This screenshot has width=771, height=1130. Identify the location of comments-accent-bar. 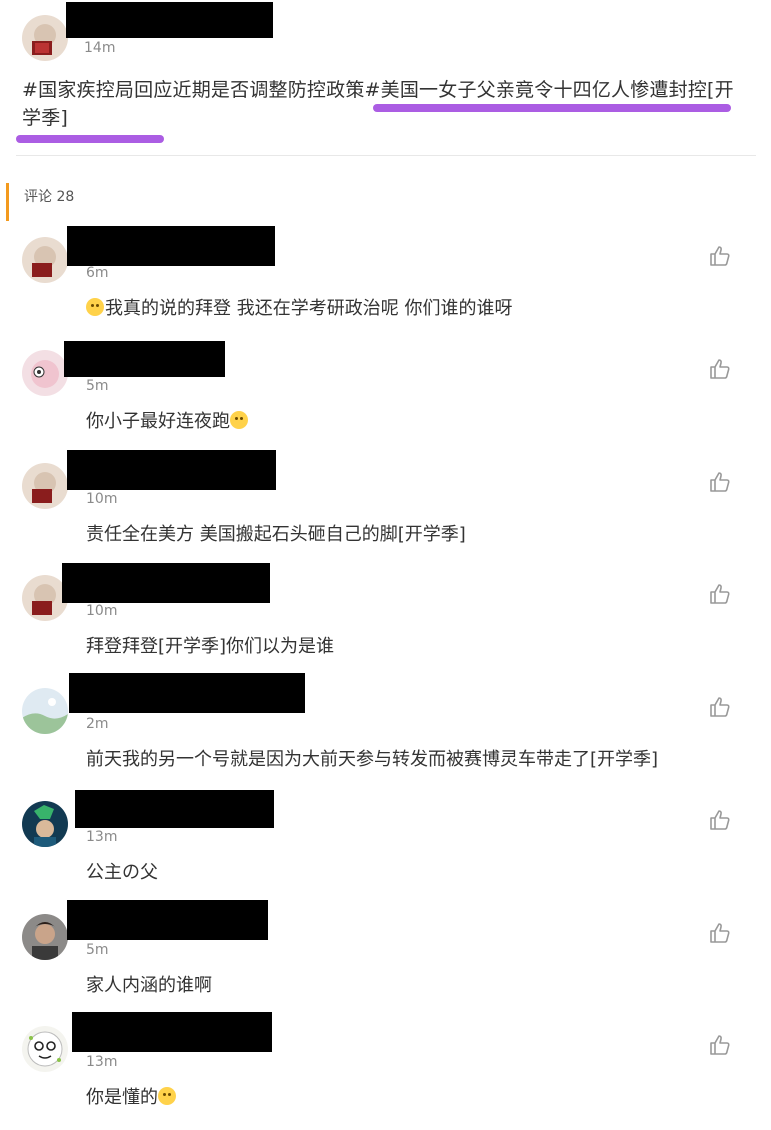
(7, 202).